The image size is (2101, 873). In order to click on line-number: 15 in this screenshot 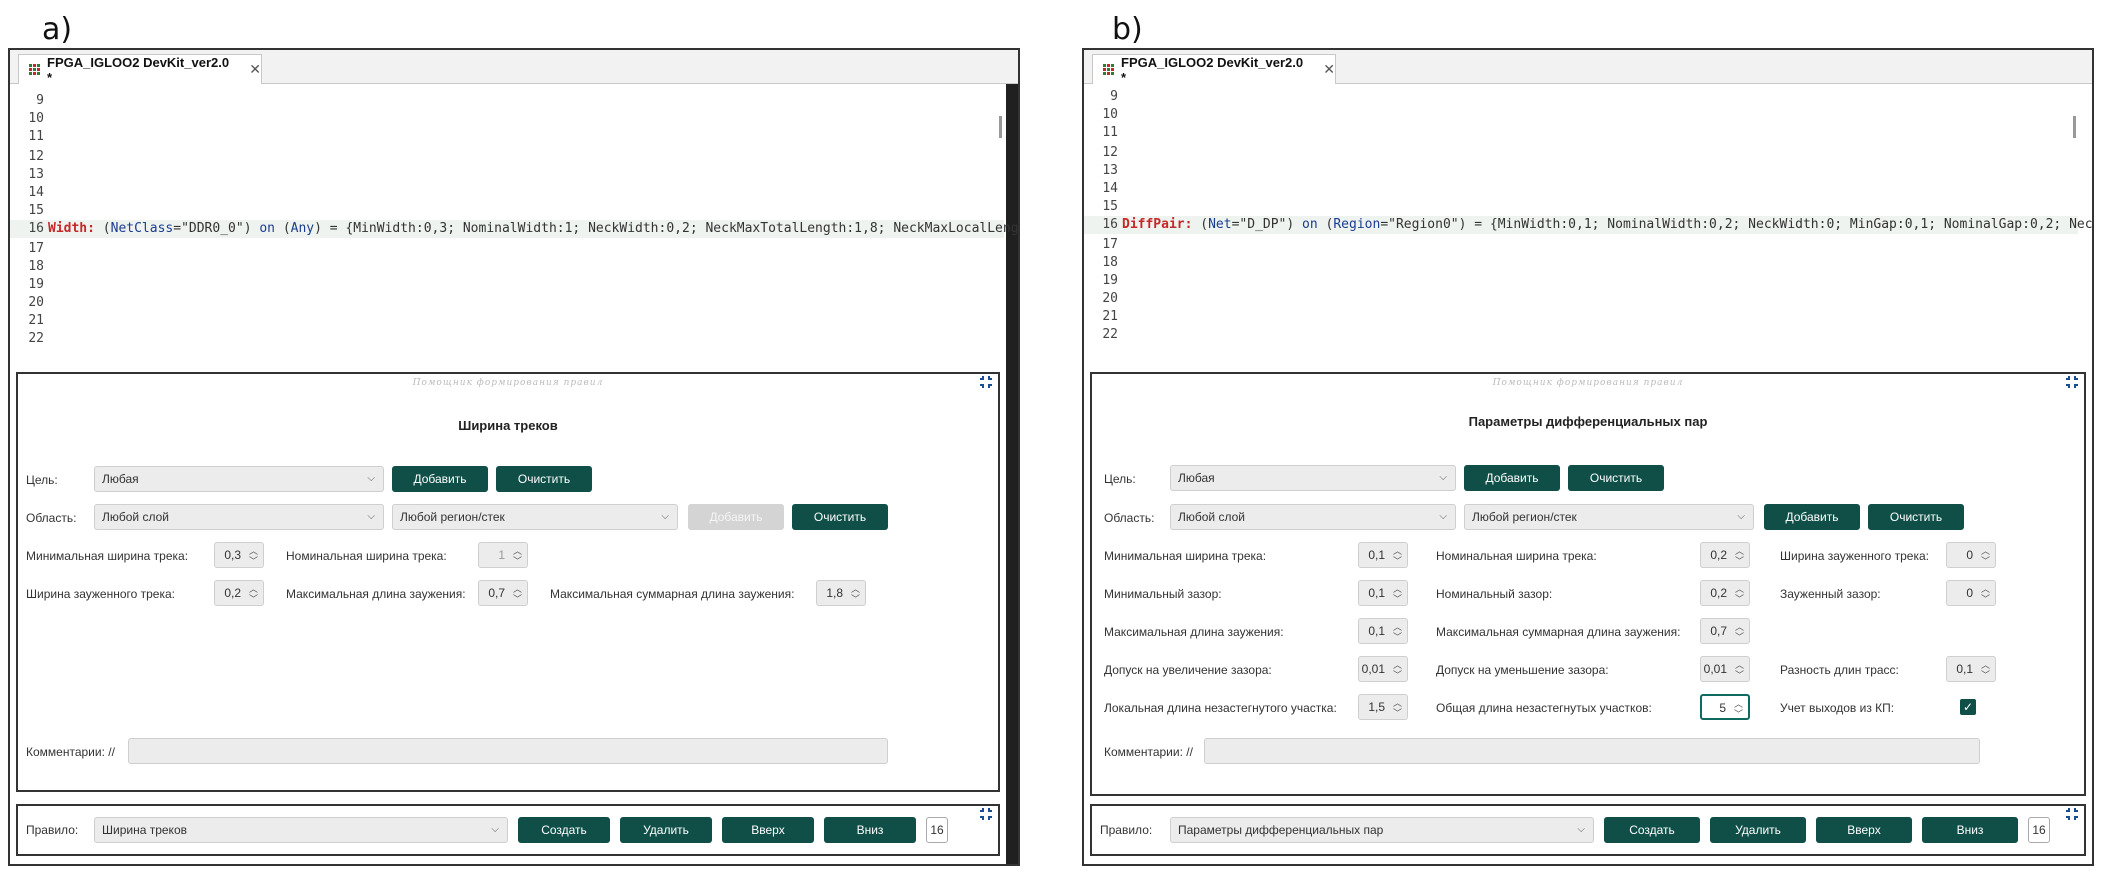, I will do `click(1110, 206)`.